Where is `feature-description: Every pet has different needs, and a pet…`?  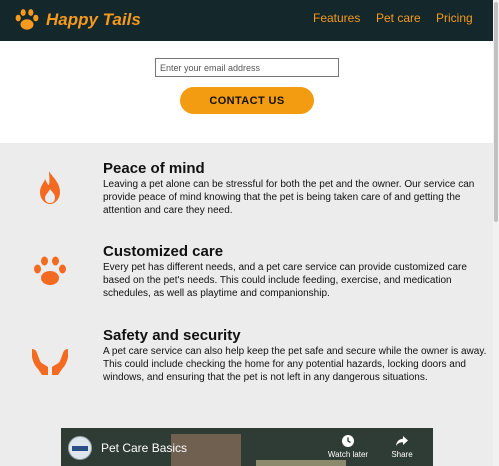
feature-description: Every pet has different needs, and a pet… is located at coordinates (285, 280).